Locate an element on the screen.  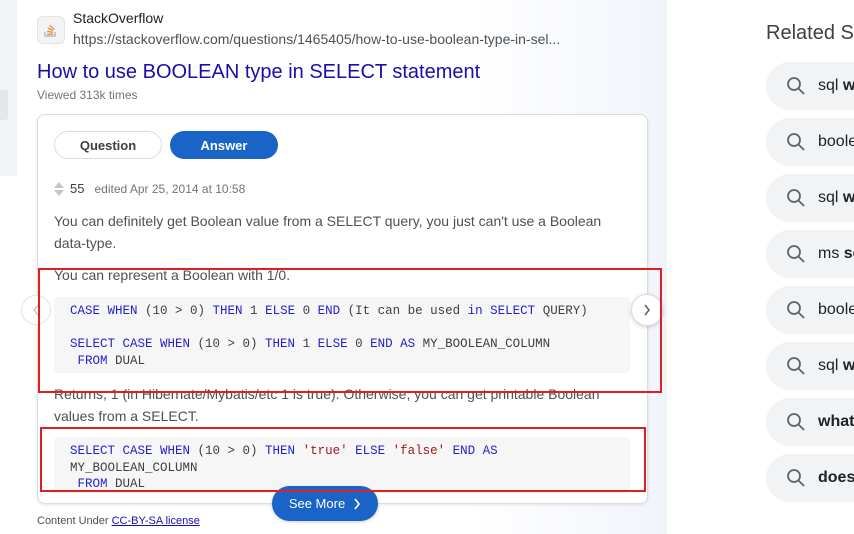
tab-question: Question is located at coordinates (108, 145).